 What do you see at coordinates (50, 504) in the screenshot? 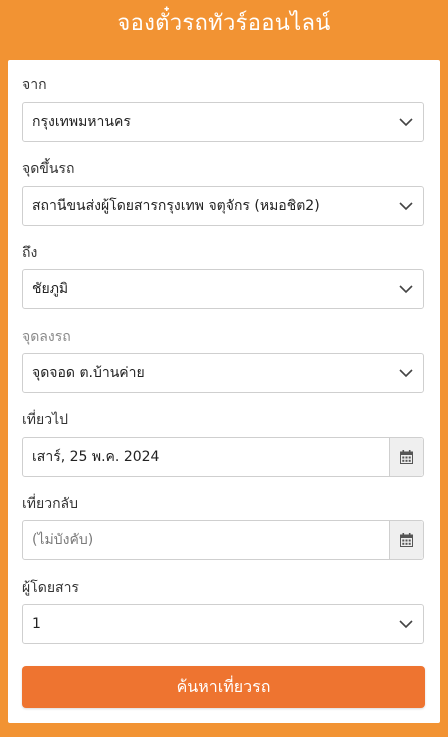
I see `return-label: เที่ยวกลับ` at bounding box center [50, 504].